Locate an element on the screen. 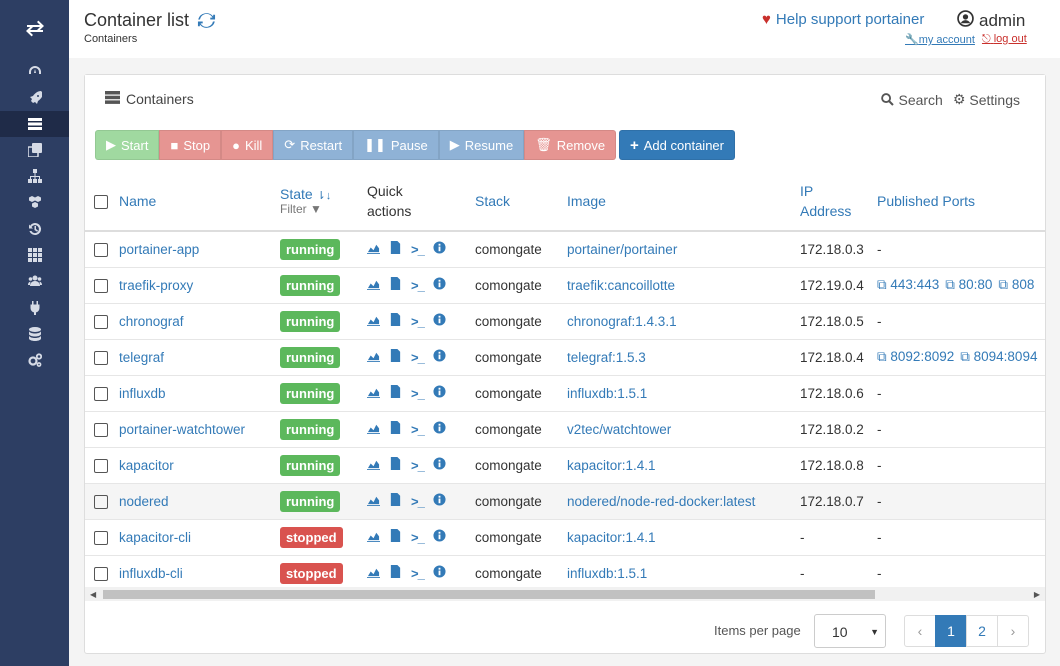  container-name-link: nodered is located at coordinates (144, 501).